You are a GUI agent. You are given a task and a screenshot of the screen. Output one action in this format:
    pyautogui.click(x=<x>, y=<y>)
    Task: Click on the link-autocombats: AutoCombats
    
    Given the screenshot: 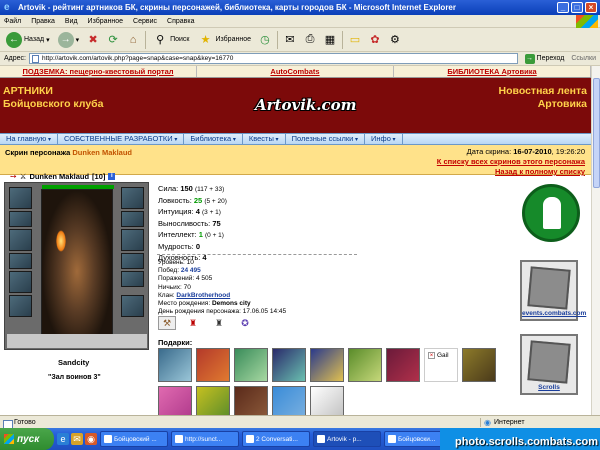 What is the action you would take?
    pyautogui.click(x=295, y=71)
    